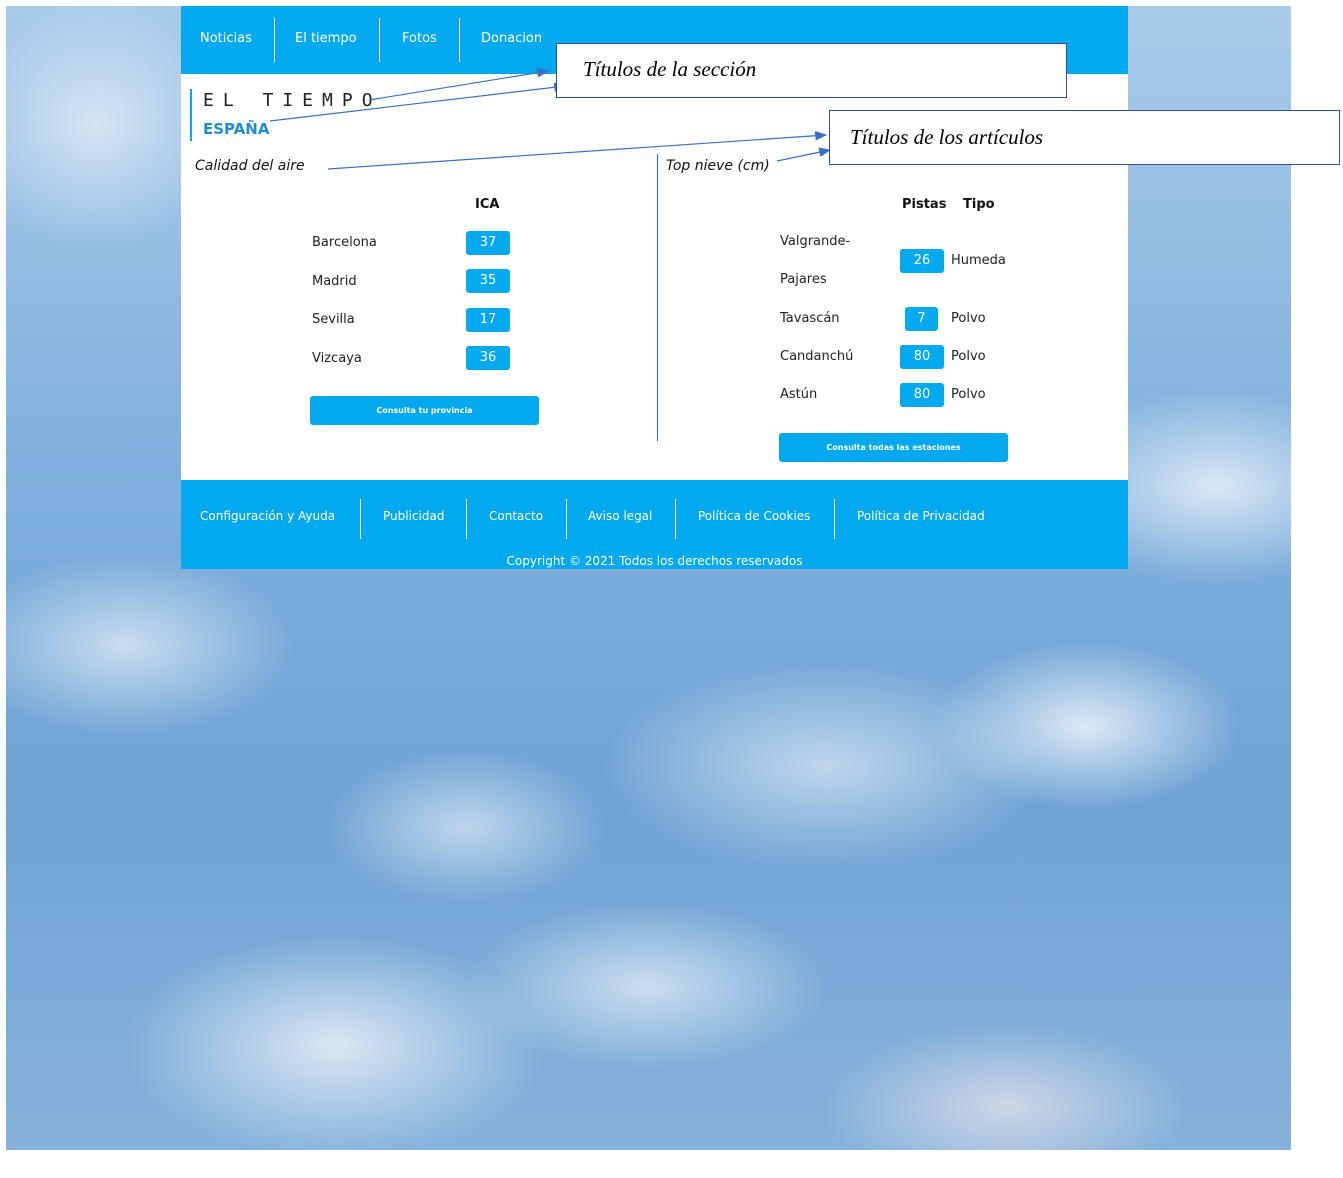  What do you see at coordinates (922, 261) in the screenshot?
I see `pistas-value-badge: 26` at bounding box center [922, 261].